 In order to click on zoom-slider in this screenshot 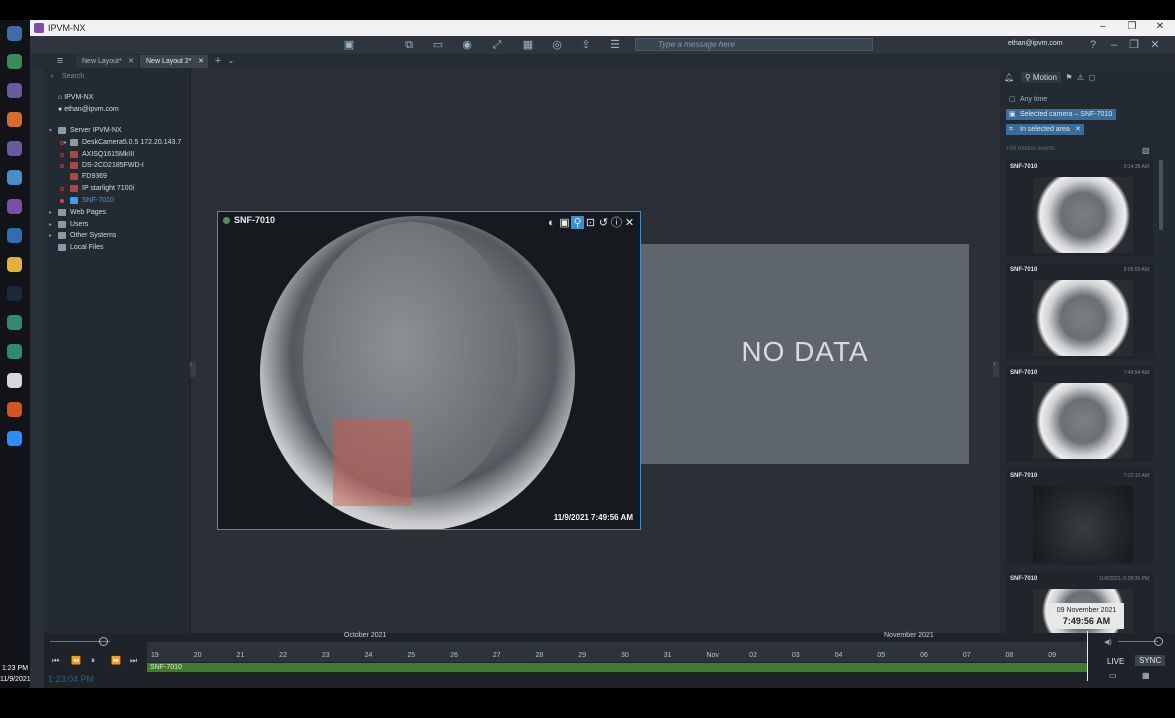, I will do `click(1138, 641)`.